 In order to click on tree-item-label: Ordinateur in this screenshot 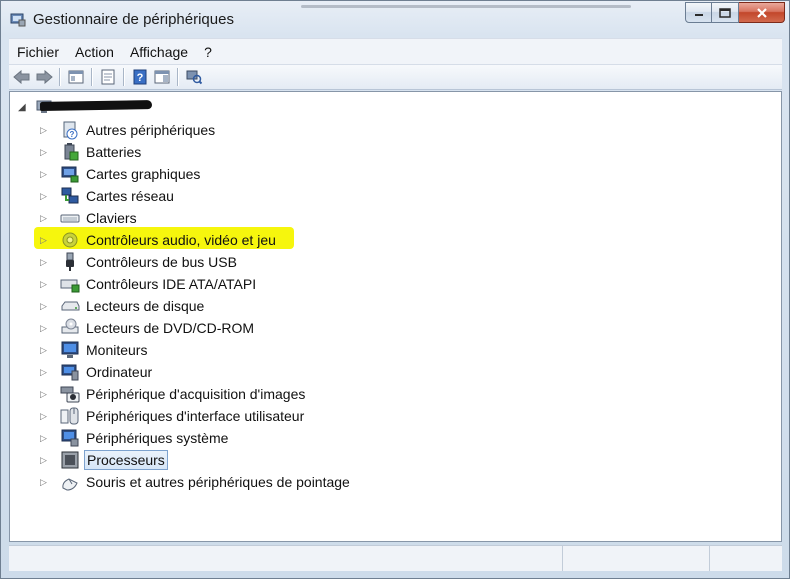, I will do `click(119, 372)`.